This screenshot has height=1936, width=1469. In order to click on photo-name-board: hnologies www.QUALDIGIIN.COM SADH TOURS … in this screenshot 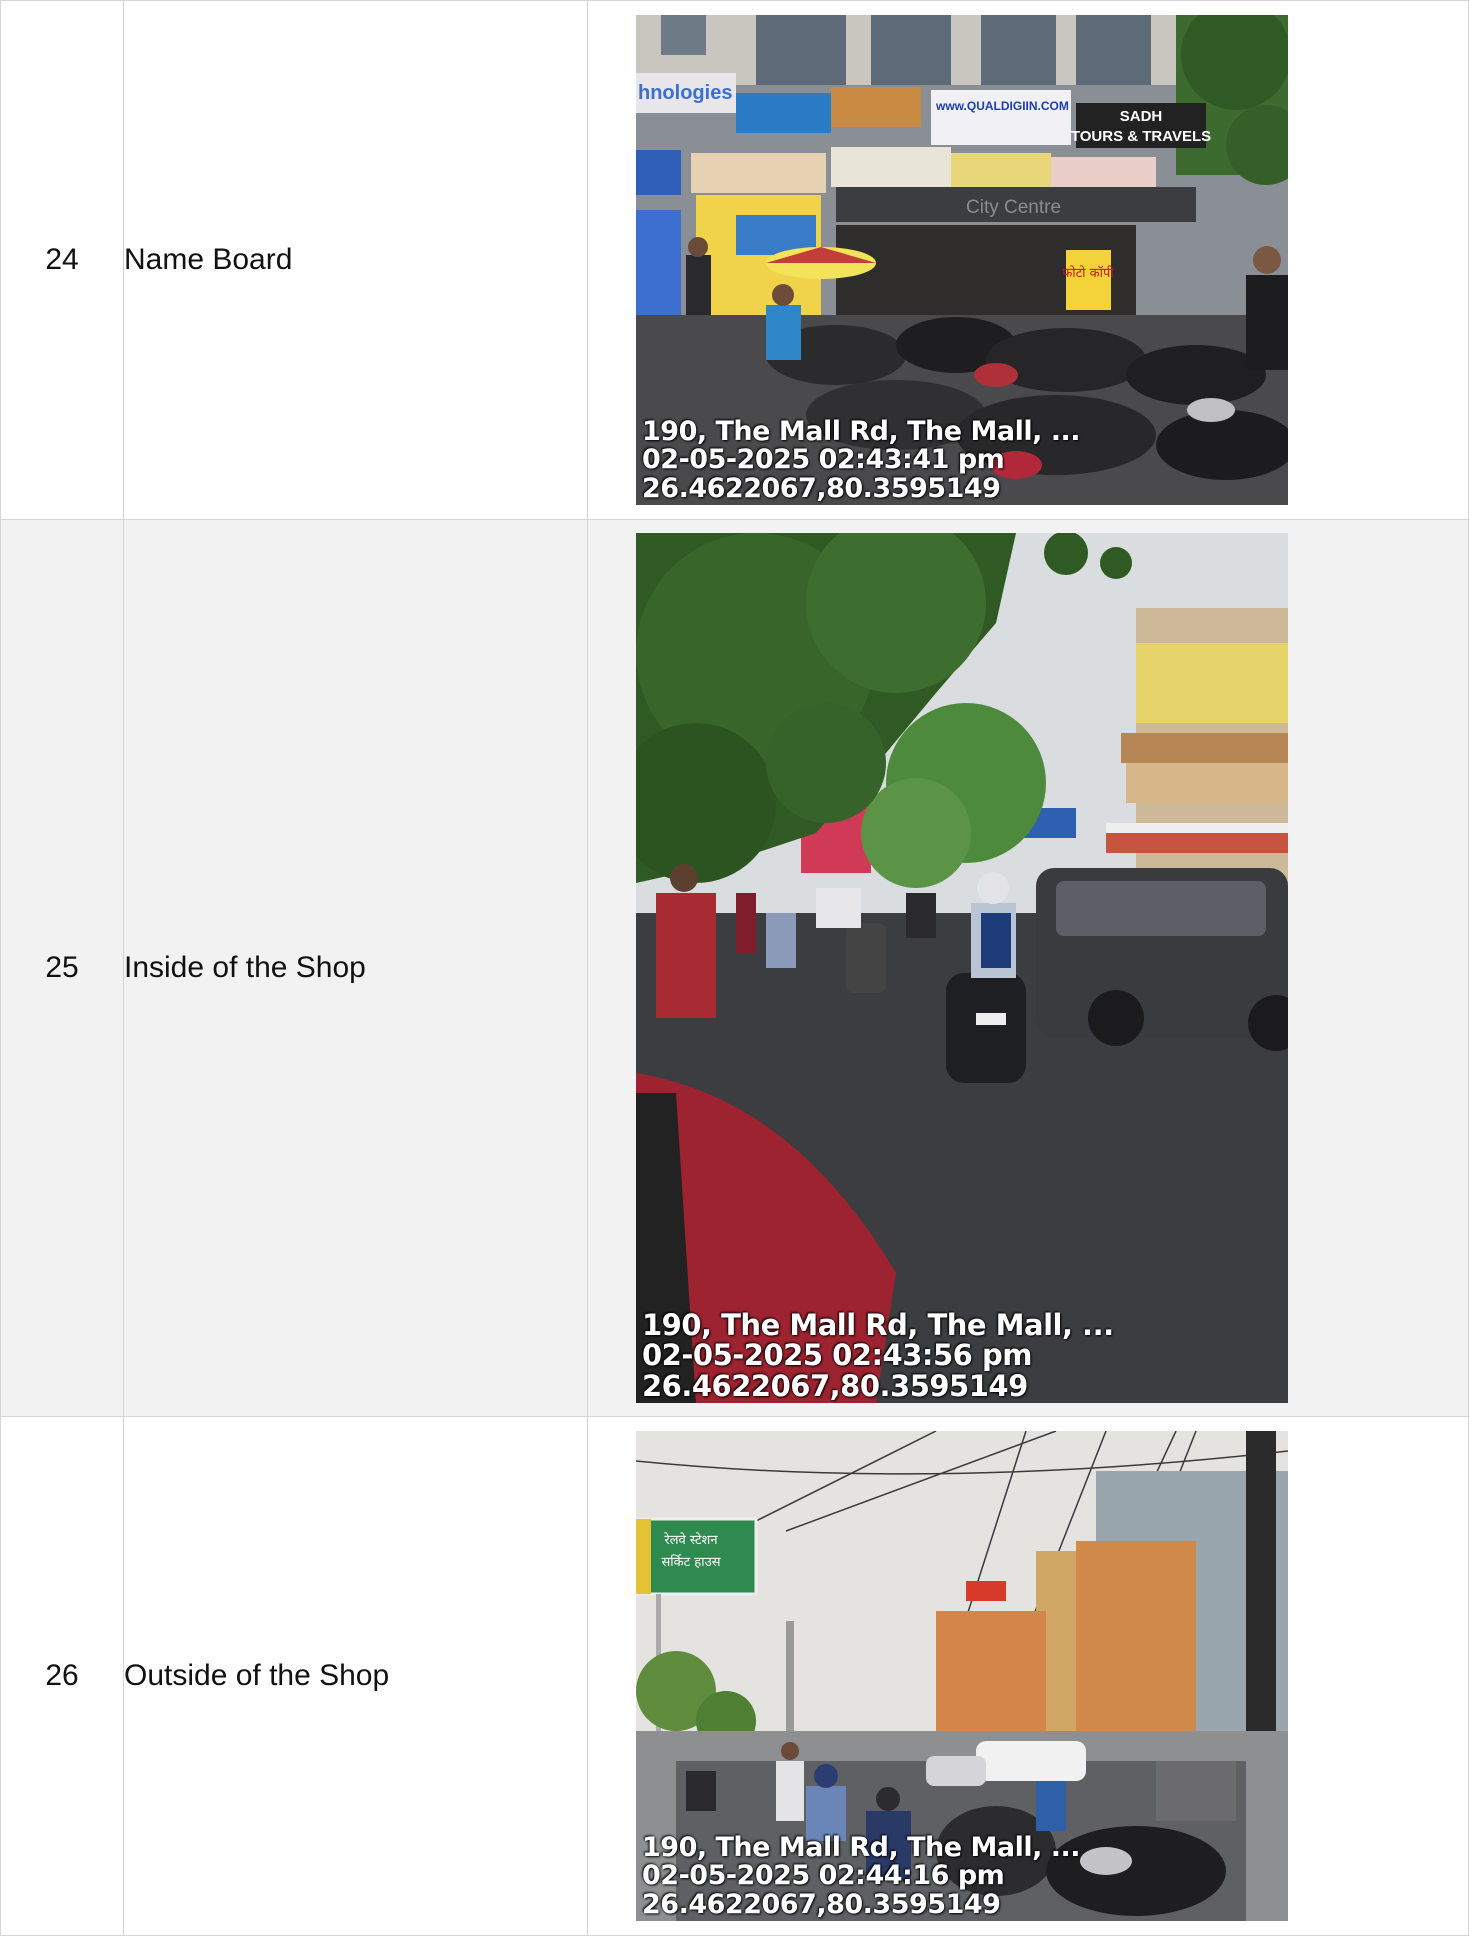, I will do `click(962, 260)`.